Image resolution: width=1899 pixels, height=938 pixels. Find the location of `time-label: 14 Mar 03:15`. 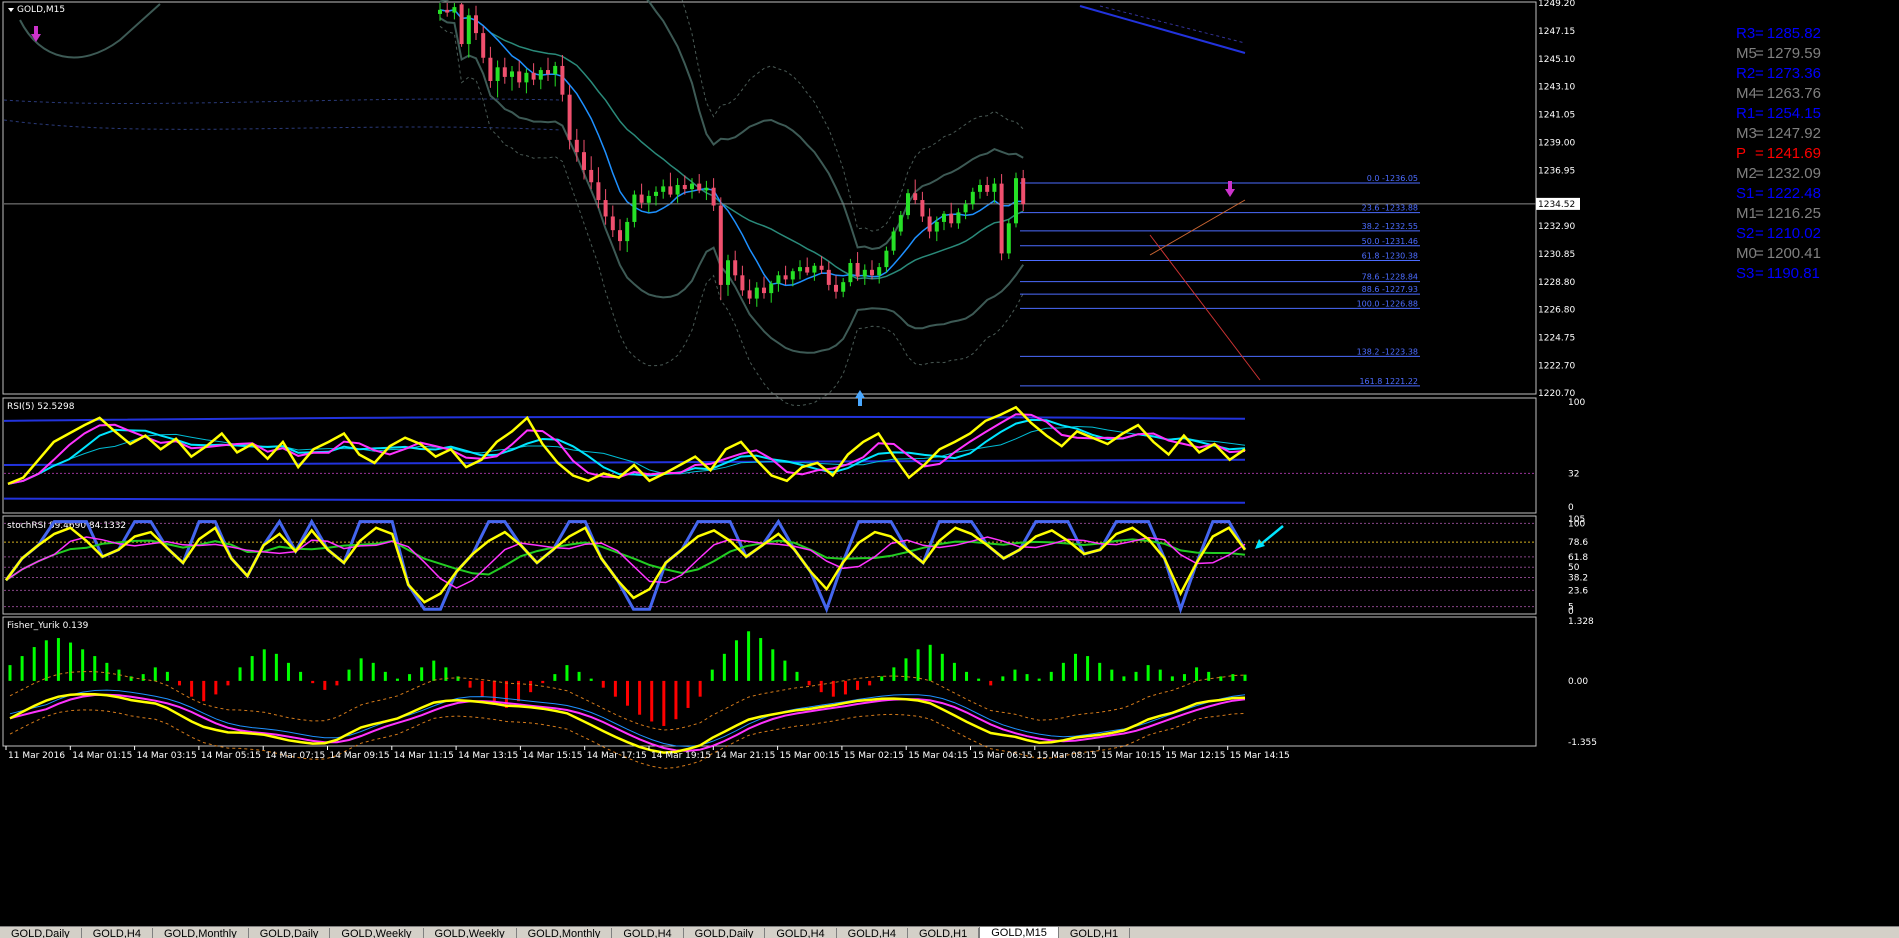

time-label: 14 Mar 03:15 is located at coordinates (167, 756).